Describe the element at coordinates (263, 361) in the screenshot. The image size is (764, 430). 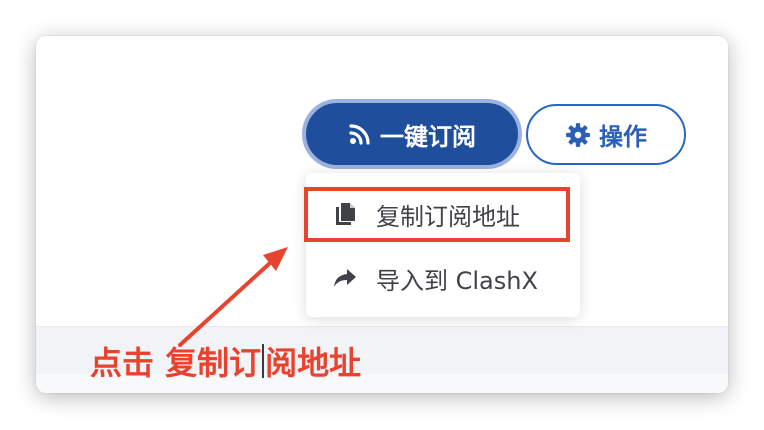
I see `text-cursor` at that location.